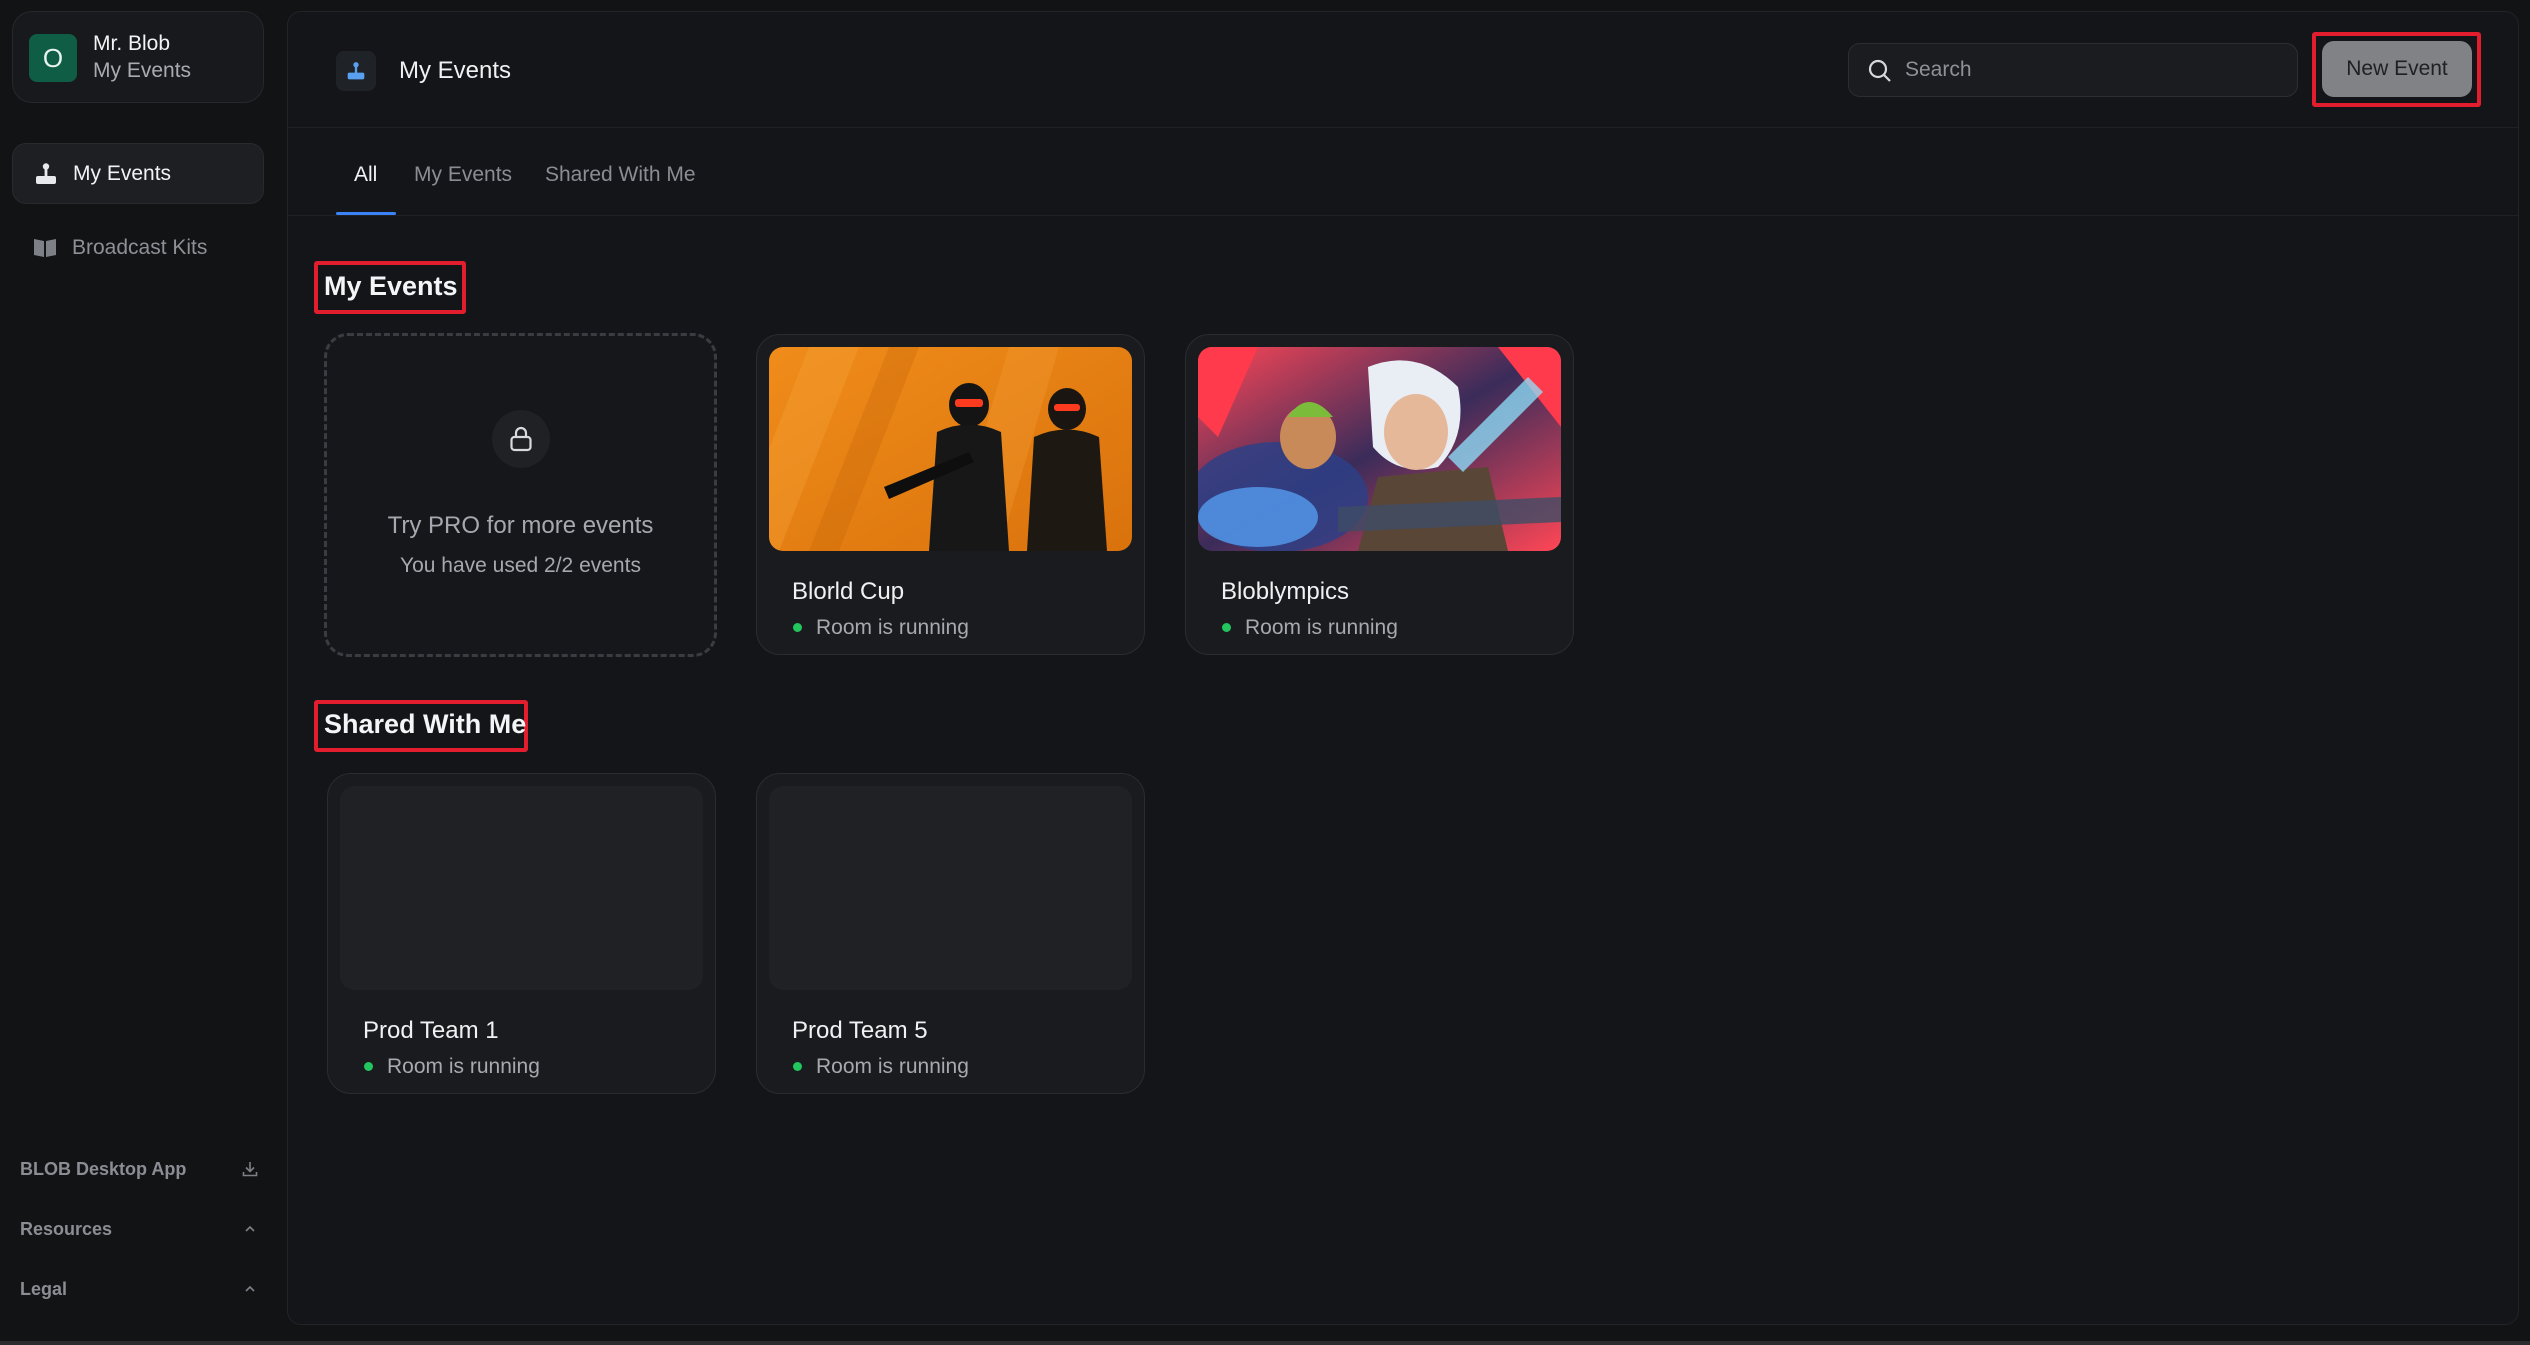 This screenshot has height=1345, width=2530. I want to click on section-title-my-events: My Events, so click(391, 286).